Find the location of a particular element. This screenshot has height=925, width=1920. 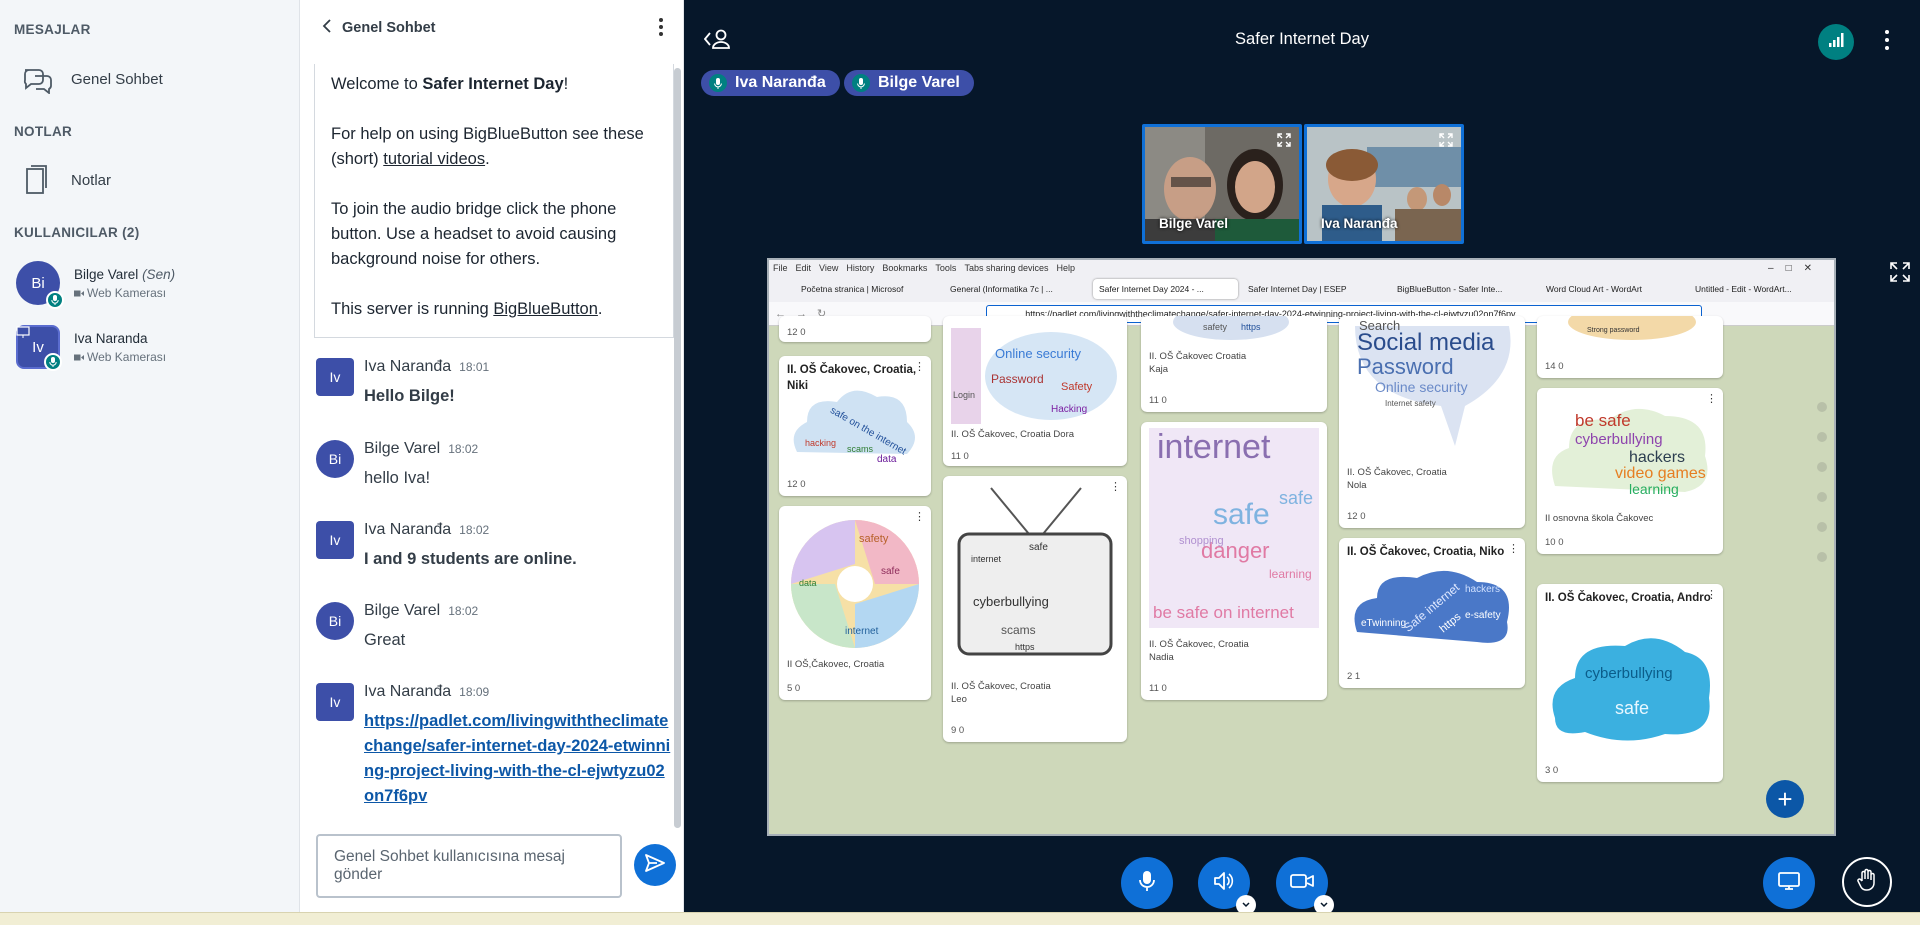

meeting-name: Safer Internet Day is located at coordinates (493, 84).